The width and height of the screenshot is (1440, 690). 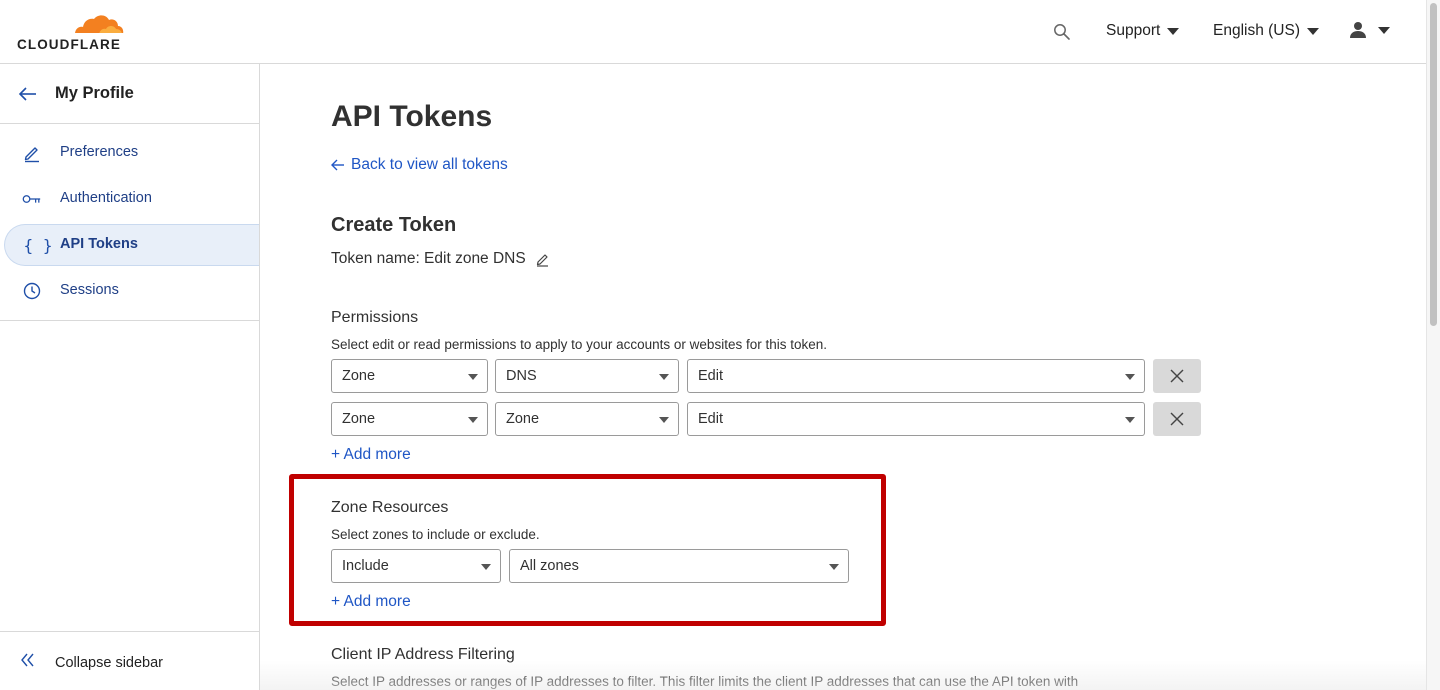 I want to click on support-menu: Support, so click(x=1143, y=31).